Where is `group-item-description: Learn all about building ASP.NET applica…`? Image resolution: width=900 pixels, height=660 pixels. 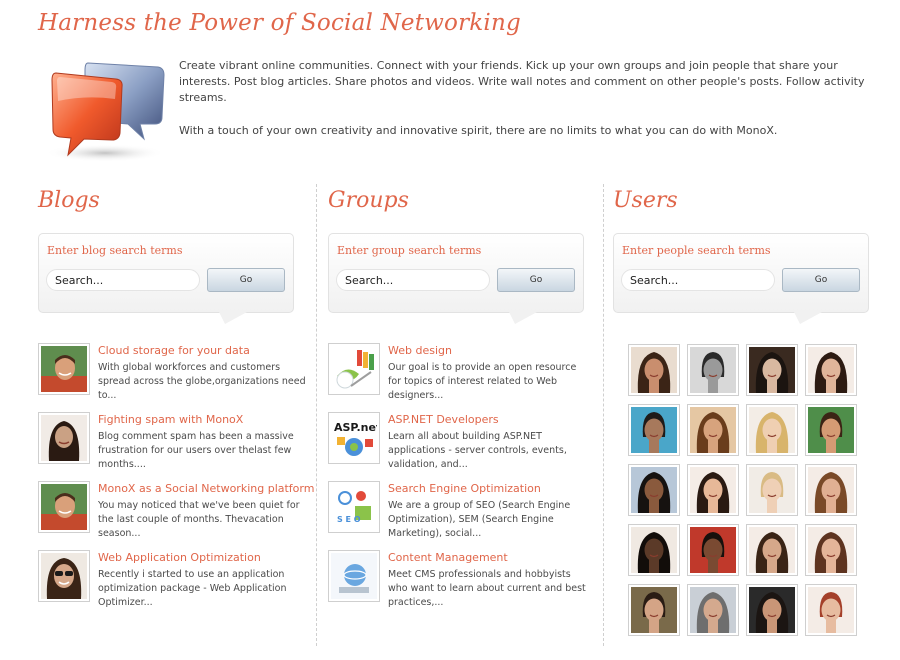 group-item-description: Learn all about building ASP.NET applica… is located at coordinates (477, 450).